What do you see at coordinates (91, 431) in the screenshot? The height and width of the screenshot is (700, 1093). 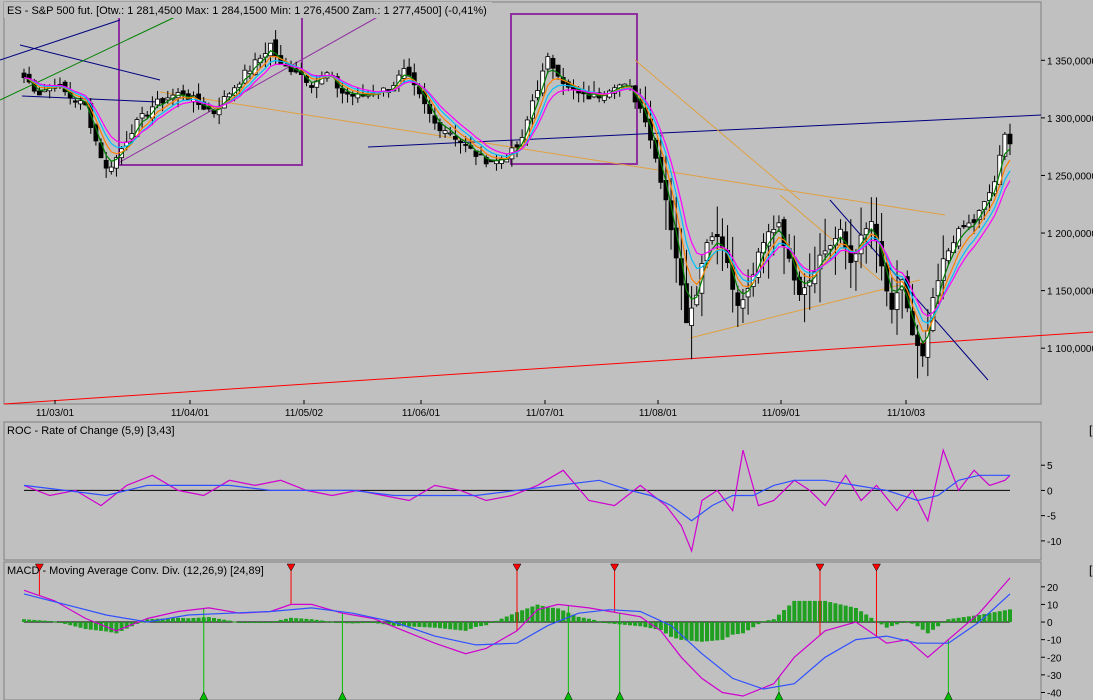 I see `roc-panel-title: ROC - Rate of Change (5,9) [3,43]` at bounding box center [91, 431].